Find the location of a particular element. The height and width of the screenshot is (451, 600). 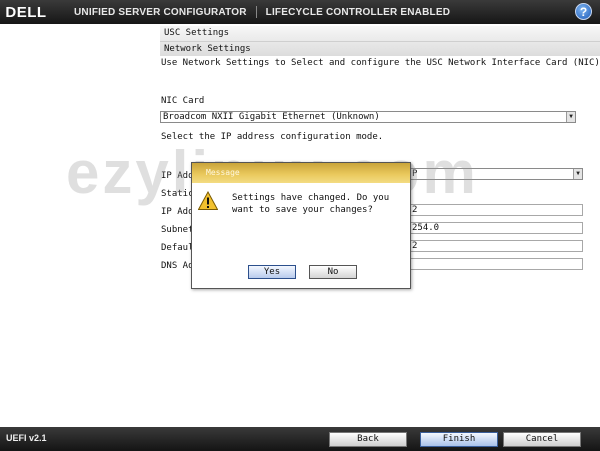

uefi-version: UEFI v2.1 is located at coordinates (26, 438).